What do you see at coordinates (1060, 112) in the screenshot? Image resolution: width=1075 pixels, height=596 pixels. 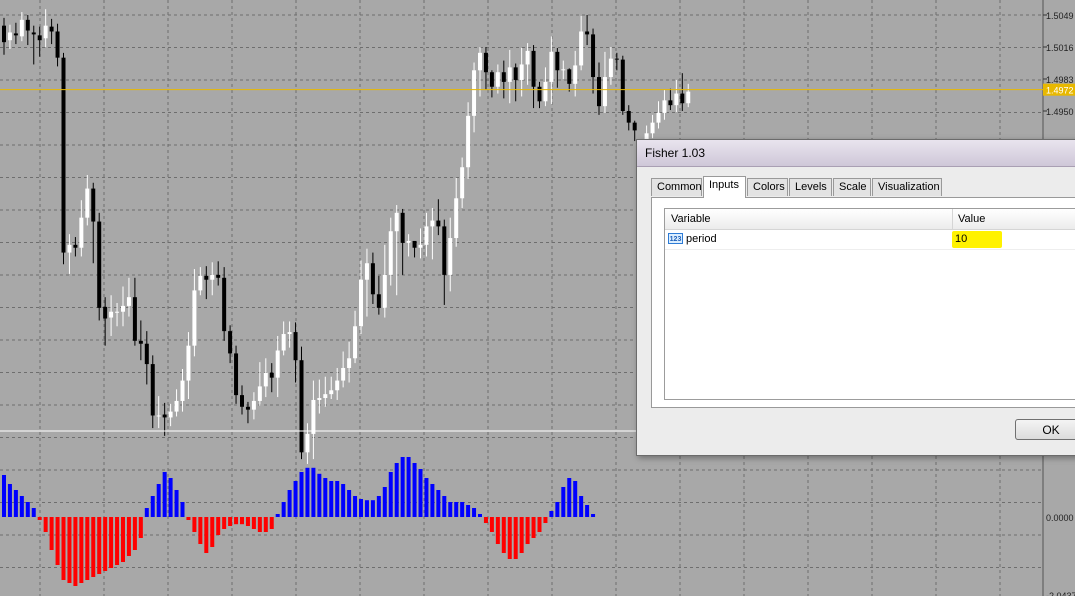 I see `price-tick-label: 1.4950` at bounding box center [1060, 112].